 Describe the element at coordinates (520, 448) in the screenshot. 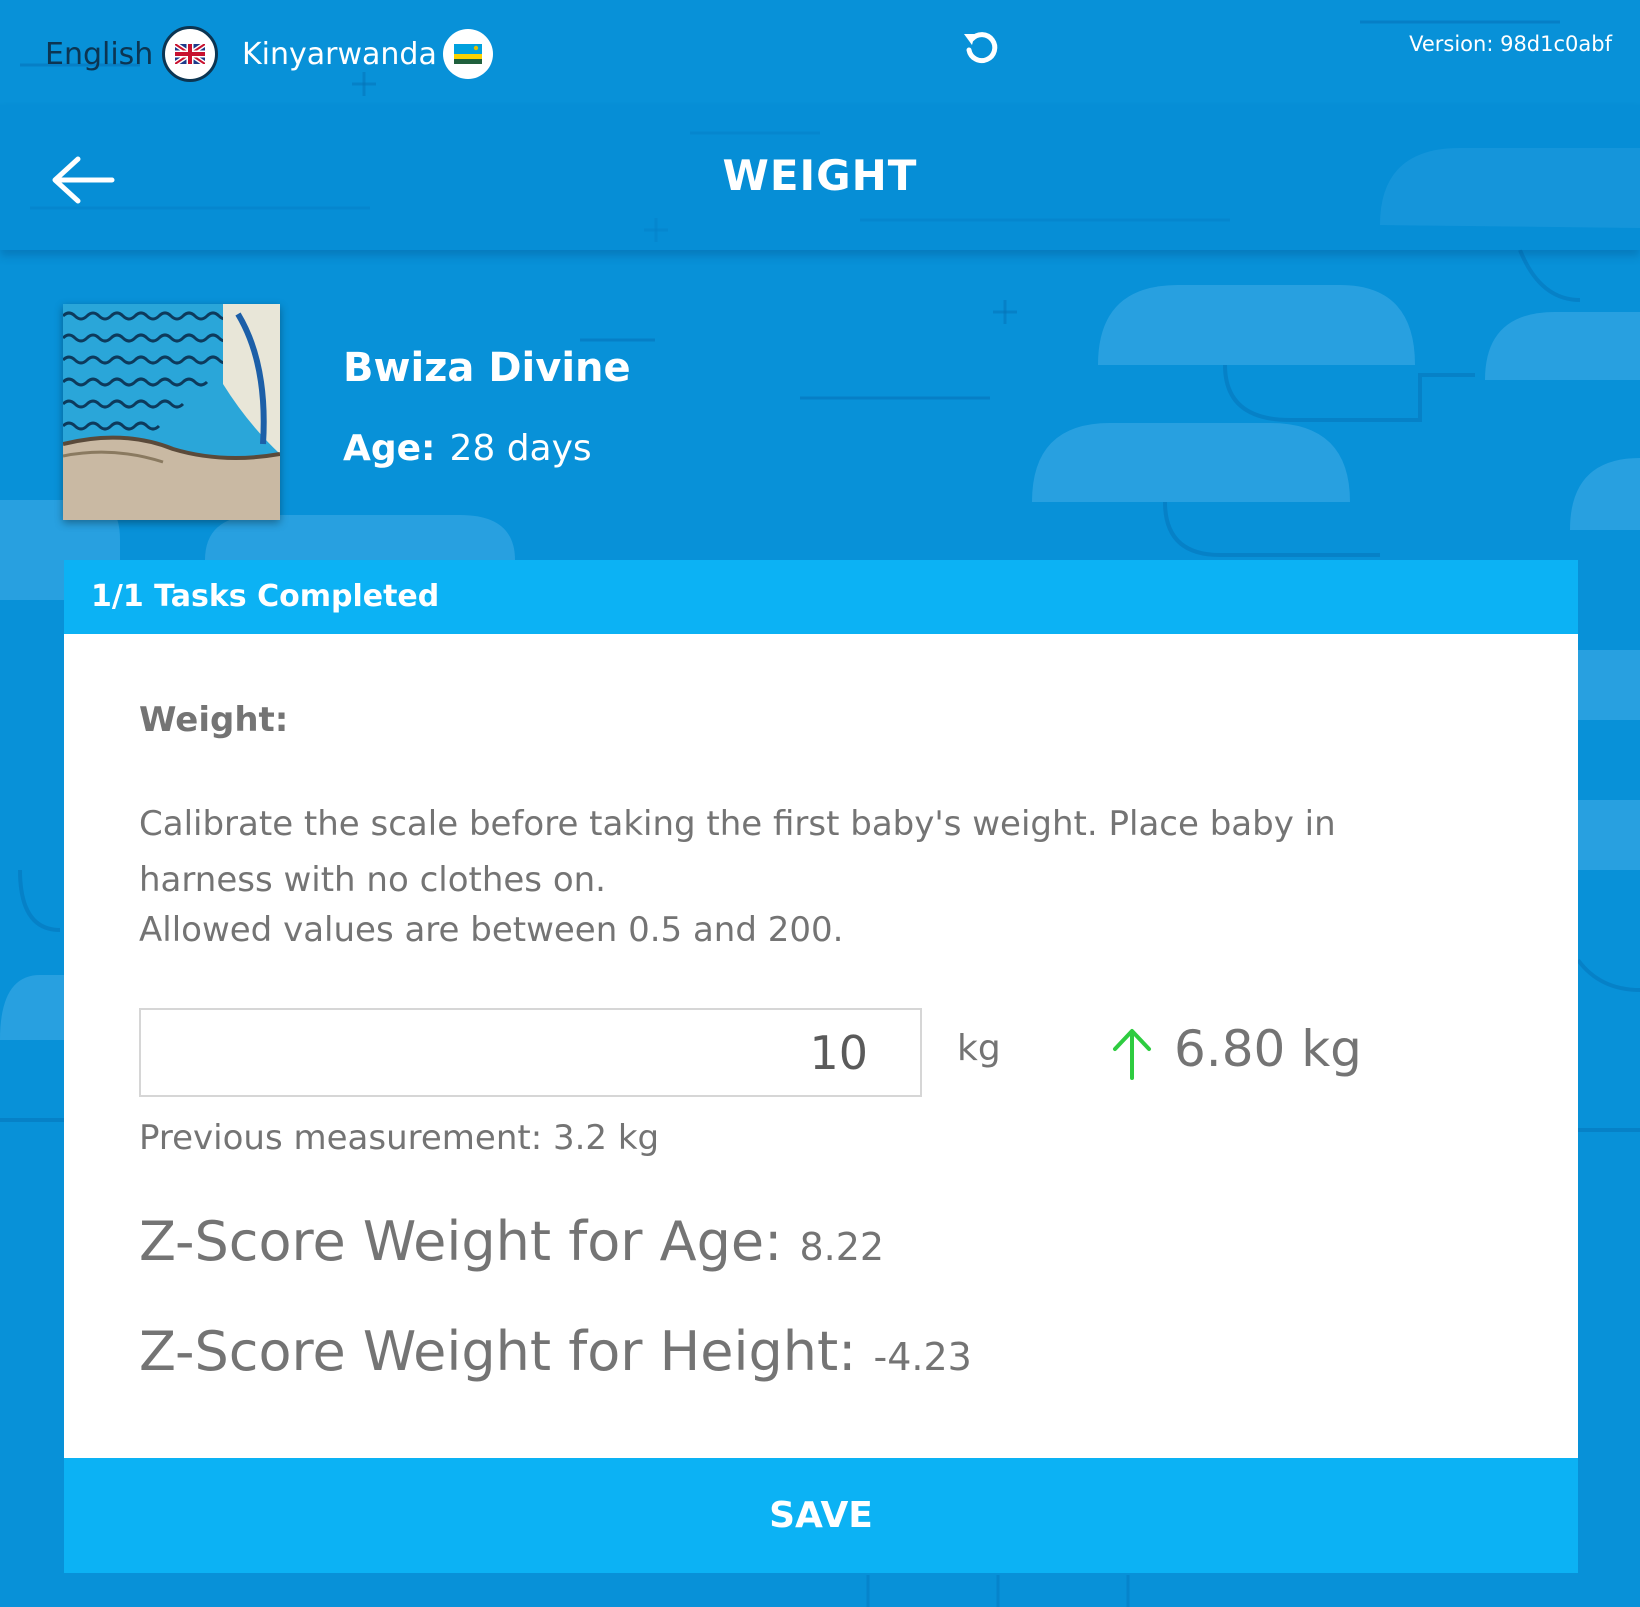

I see `age-value: 28 days` at that location.